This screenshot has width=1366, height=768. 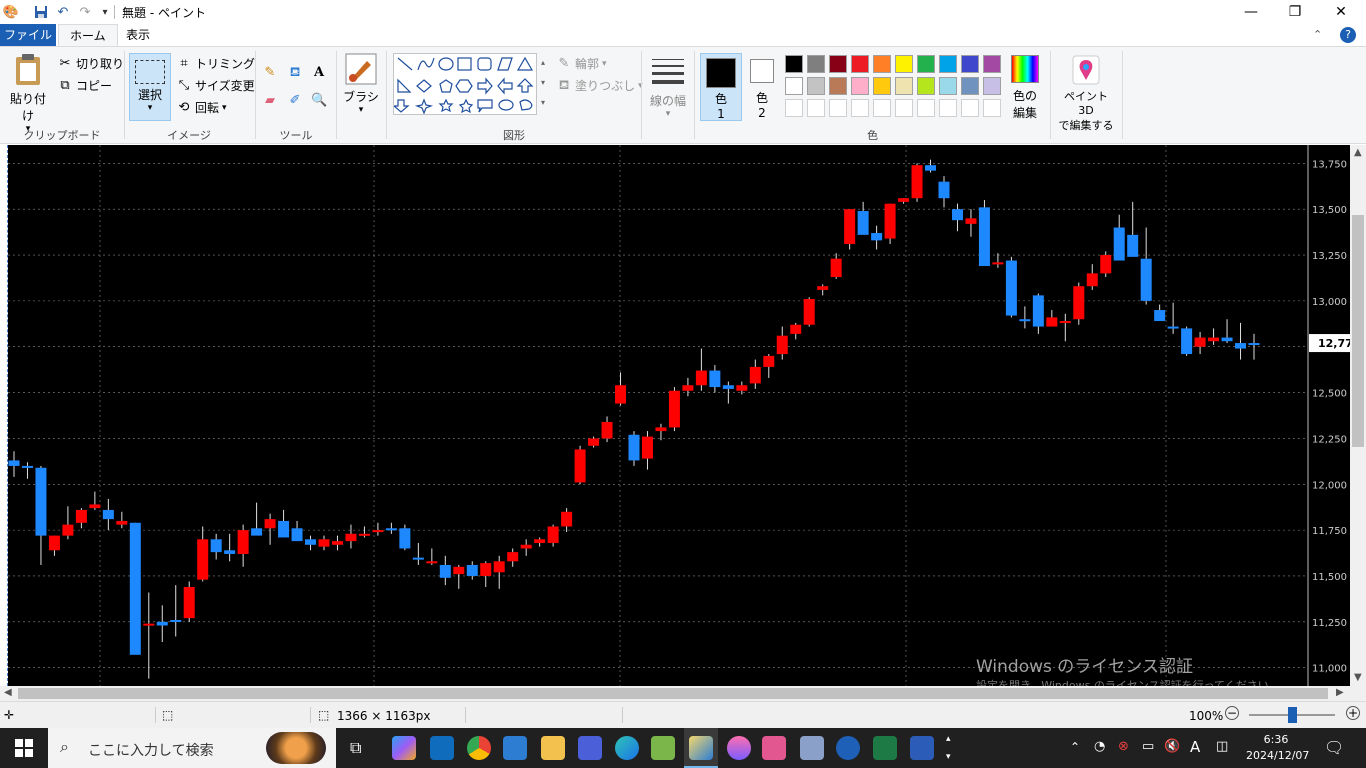 What do you see at coordinates (88, 35) in the screenshot?
I see `tab-home: ホーム` at bounding box center [88, 35].